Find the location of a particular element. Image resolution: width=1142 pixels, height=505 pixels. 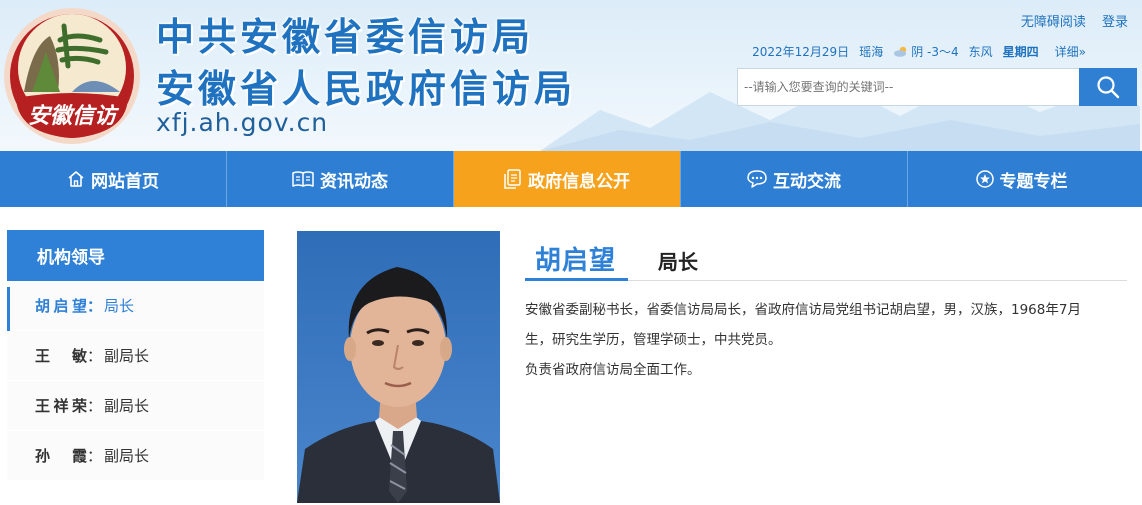

nav-item-news: 资讯动态 is located at coordinates (340, 179).